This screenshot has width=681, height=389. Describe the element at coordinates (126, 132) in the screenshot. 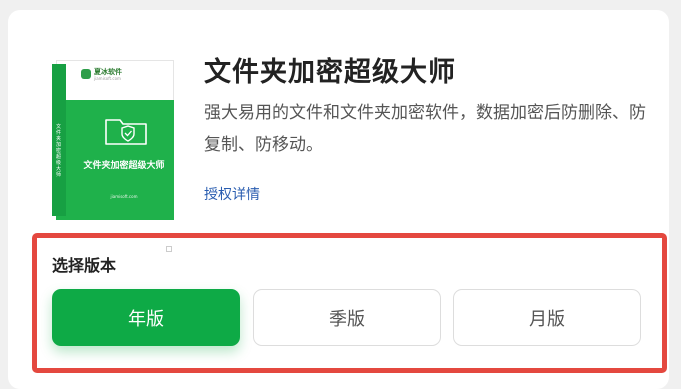

I see `shield-folder-icon` at that location.